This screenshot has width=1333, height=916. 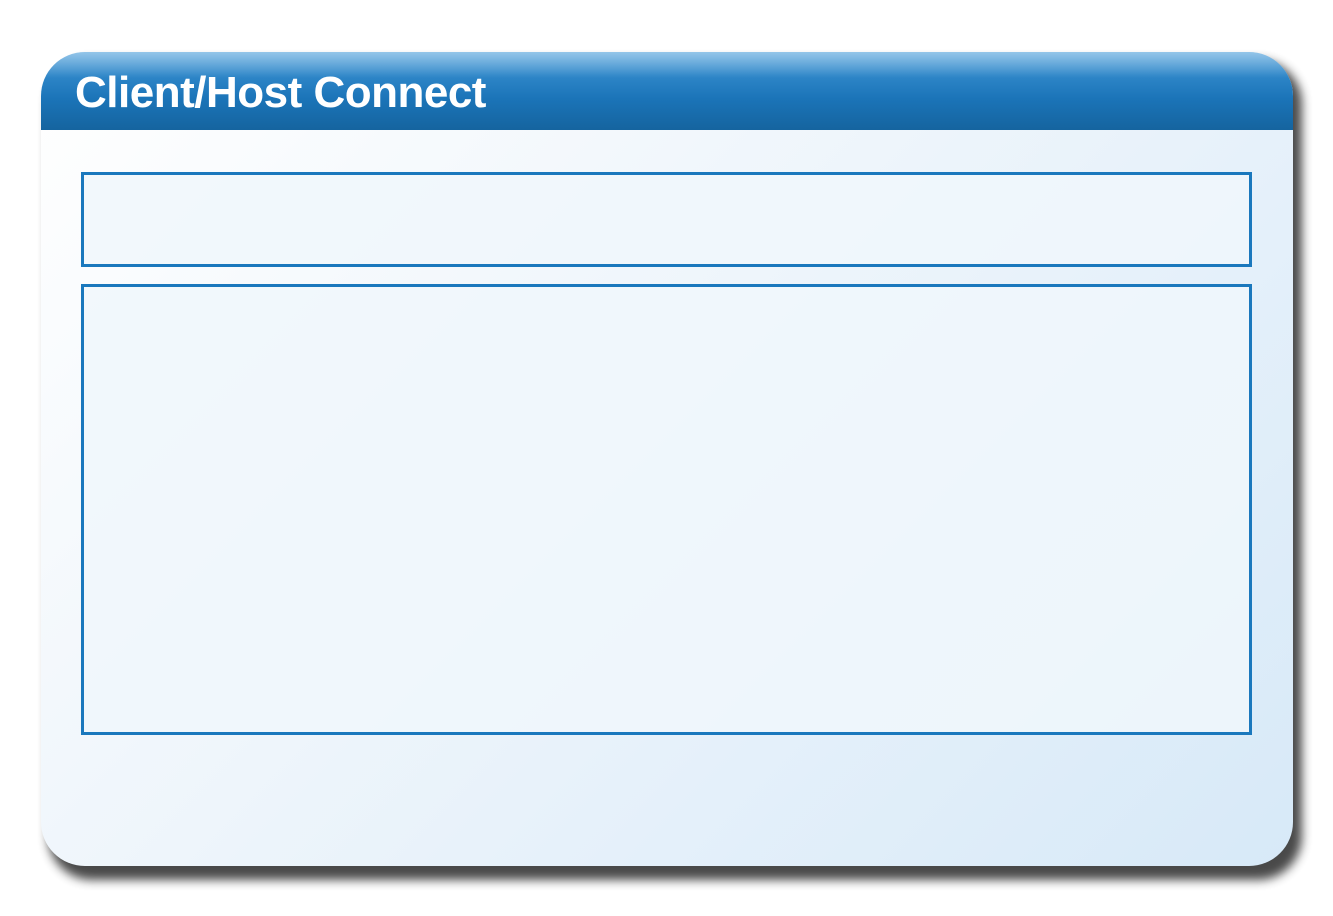 What do you see at coordinates (666, 219) in the screenshot?
I see `connection-info-panel` at bounding box center [666, 219].